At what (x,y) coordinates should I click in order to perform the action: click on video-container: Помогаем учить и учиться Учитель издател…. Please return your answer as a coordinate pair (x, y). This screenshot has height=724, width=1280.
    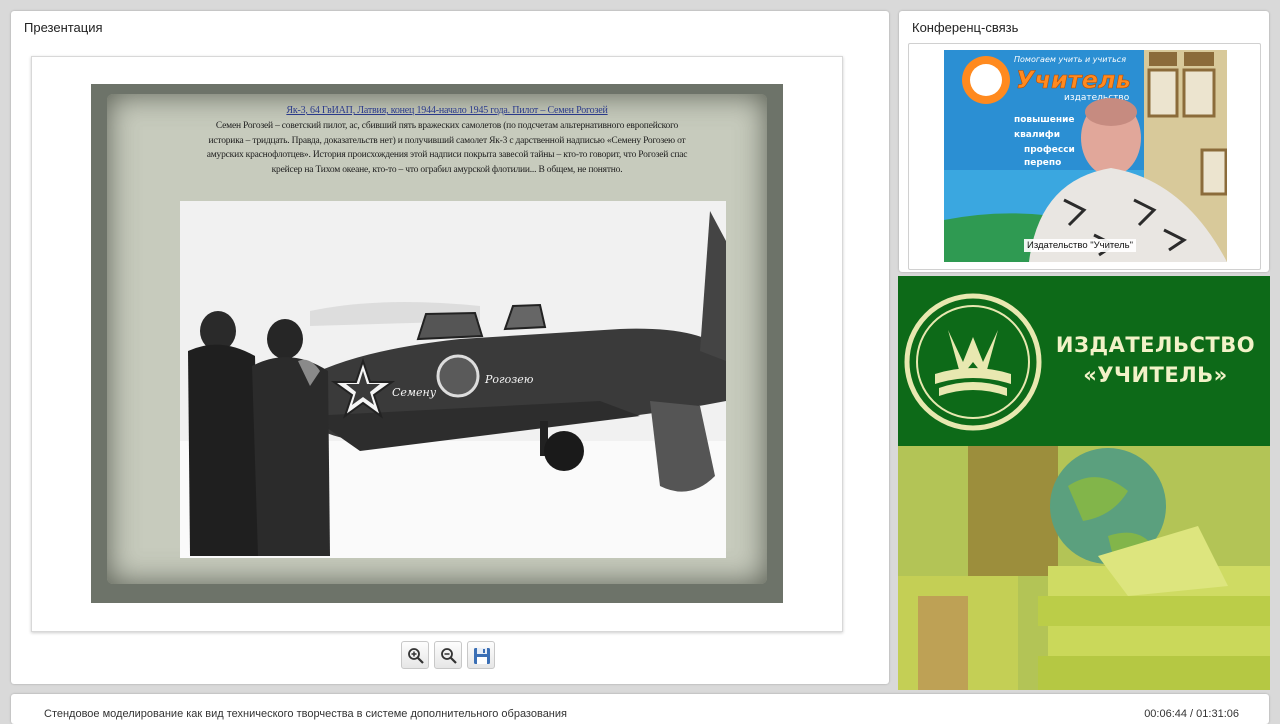
    Looking at the image, I should click on (1084, 156).